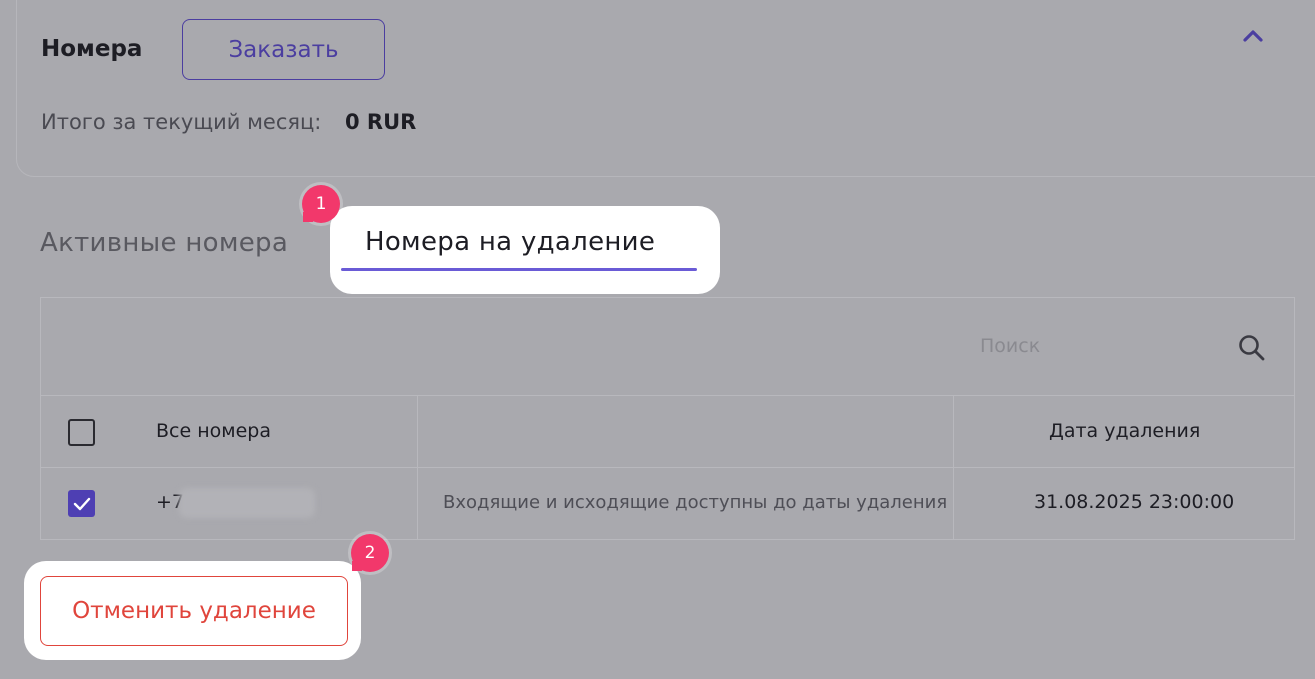 This screenshot has width=1315, height=679. What do you see at coordinates (1010, 346) in the screenshot?
I see `search-input: Поиск` at bounding box center [1010, 346].